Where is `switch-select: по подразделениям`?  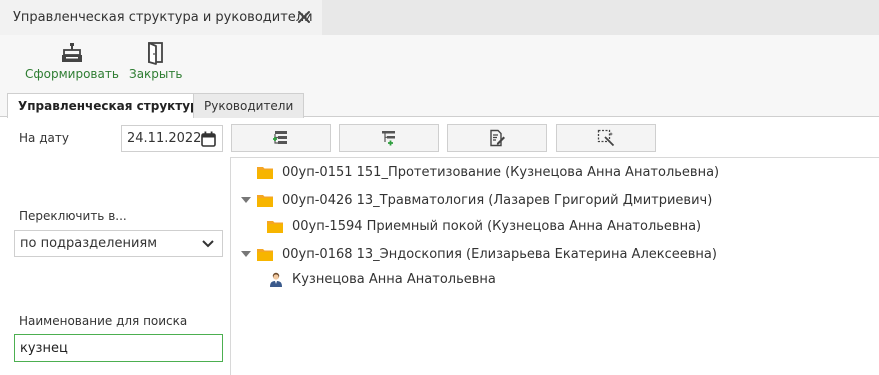
switch-select: по подразделениям is located at coordinates (118, 243).